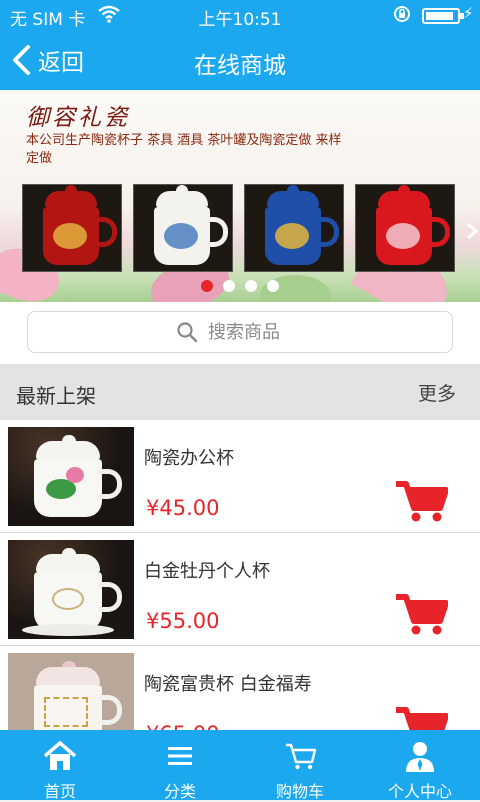  What do you see at coordinates (240, 15) in the screenshot?
I see `status-bar: 无 SIM 卡 上午10:51 ⚡` at bounding box center [240, 15].